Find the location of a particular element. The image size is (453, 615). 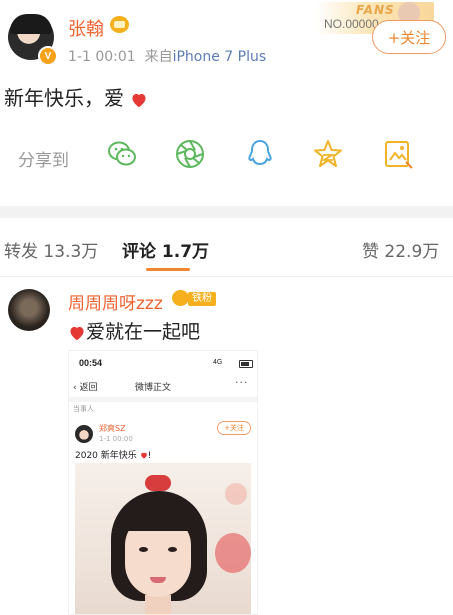

embedded-follow: +关注 is located at coordinates (234, 428).